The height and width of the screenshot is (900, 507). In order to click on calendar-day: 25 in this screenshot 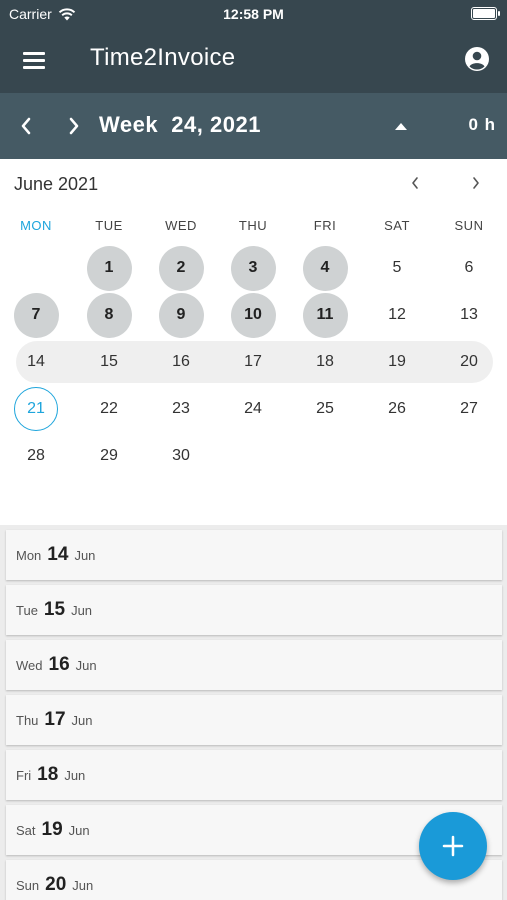, I will do `click(325, 409)`.